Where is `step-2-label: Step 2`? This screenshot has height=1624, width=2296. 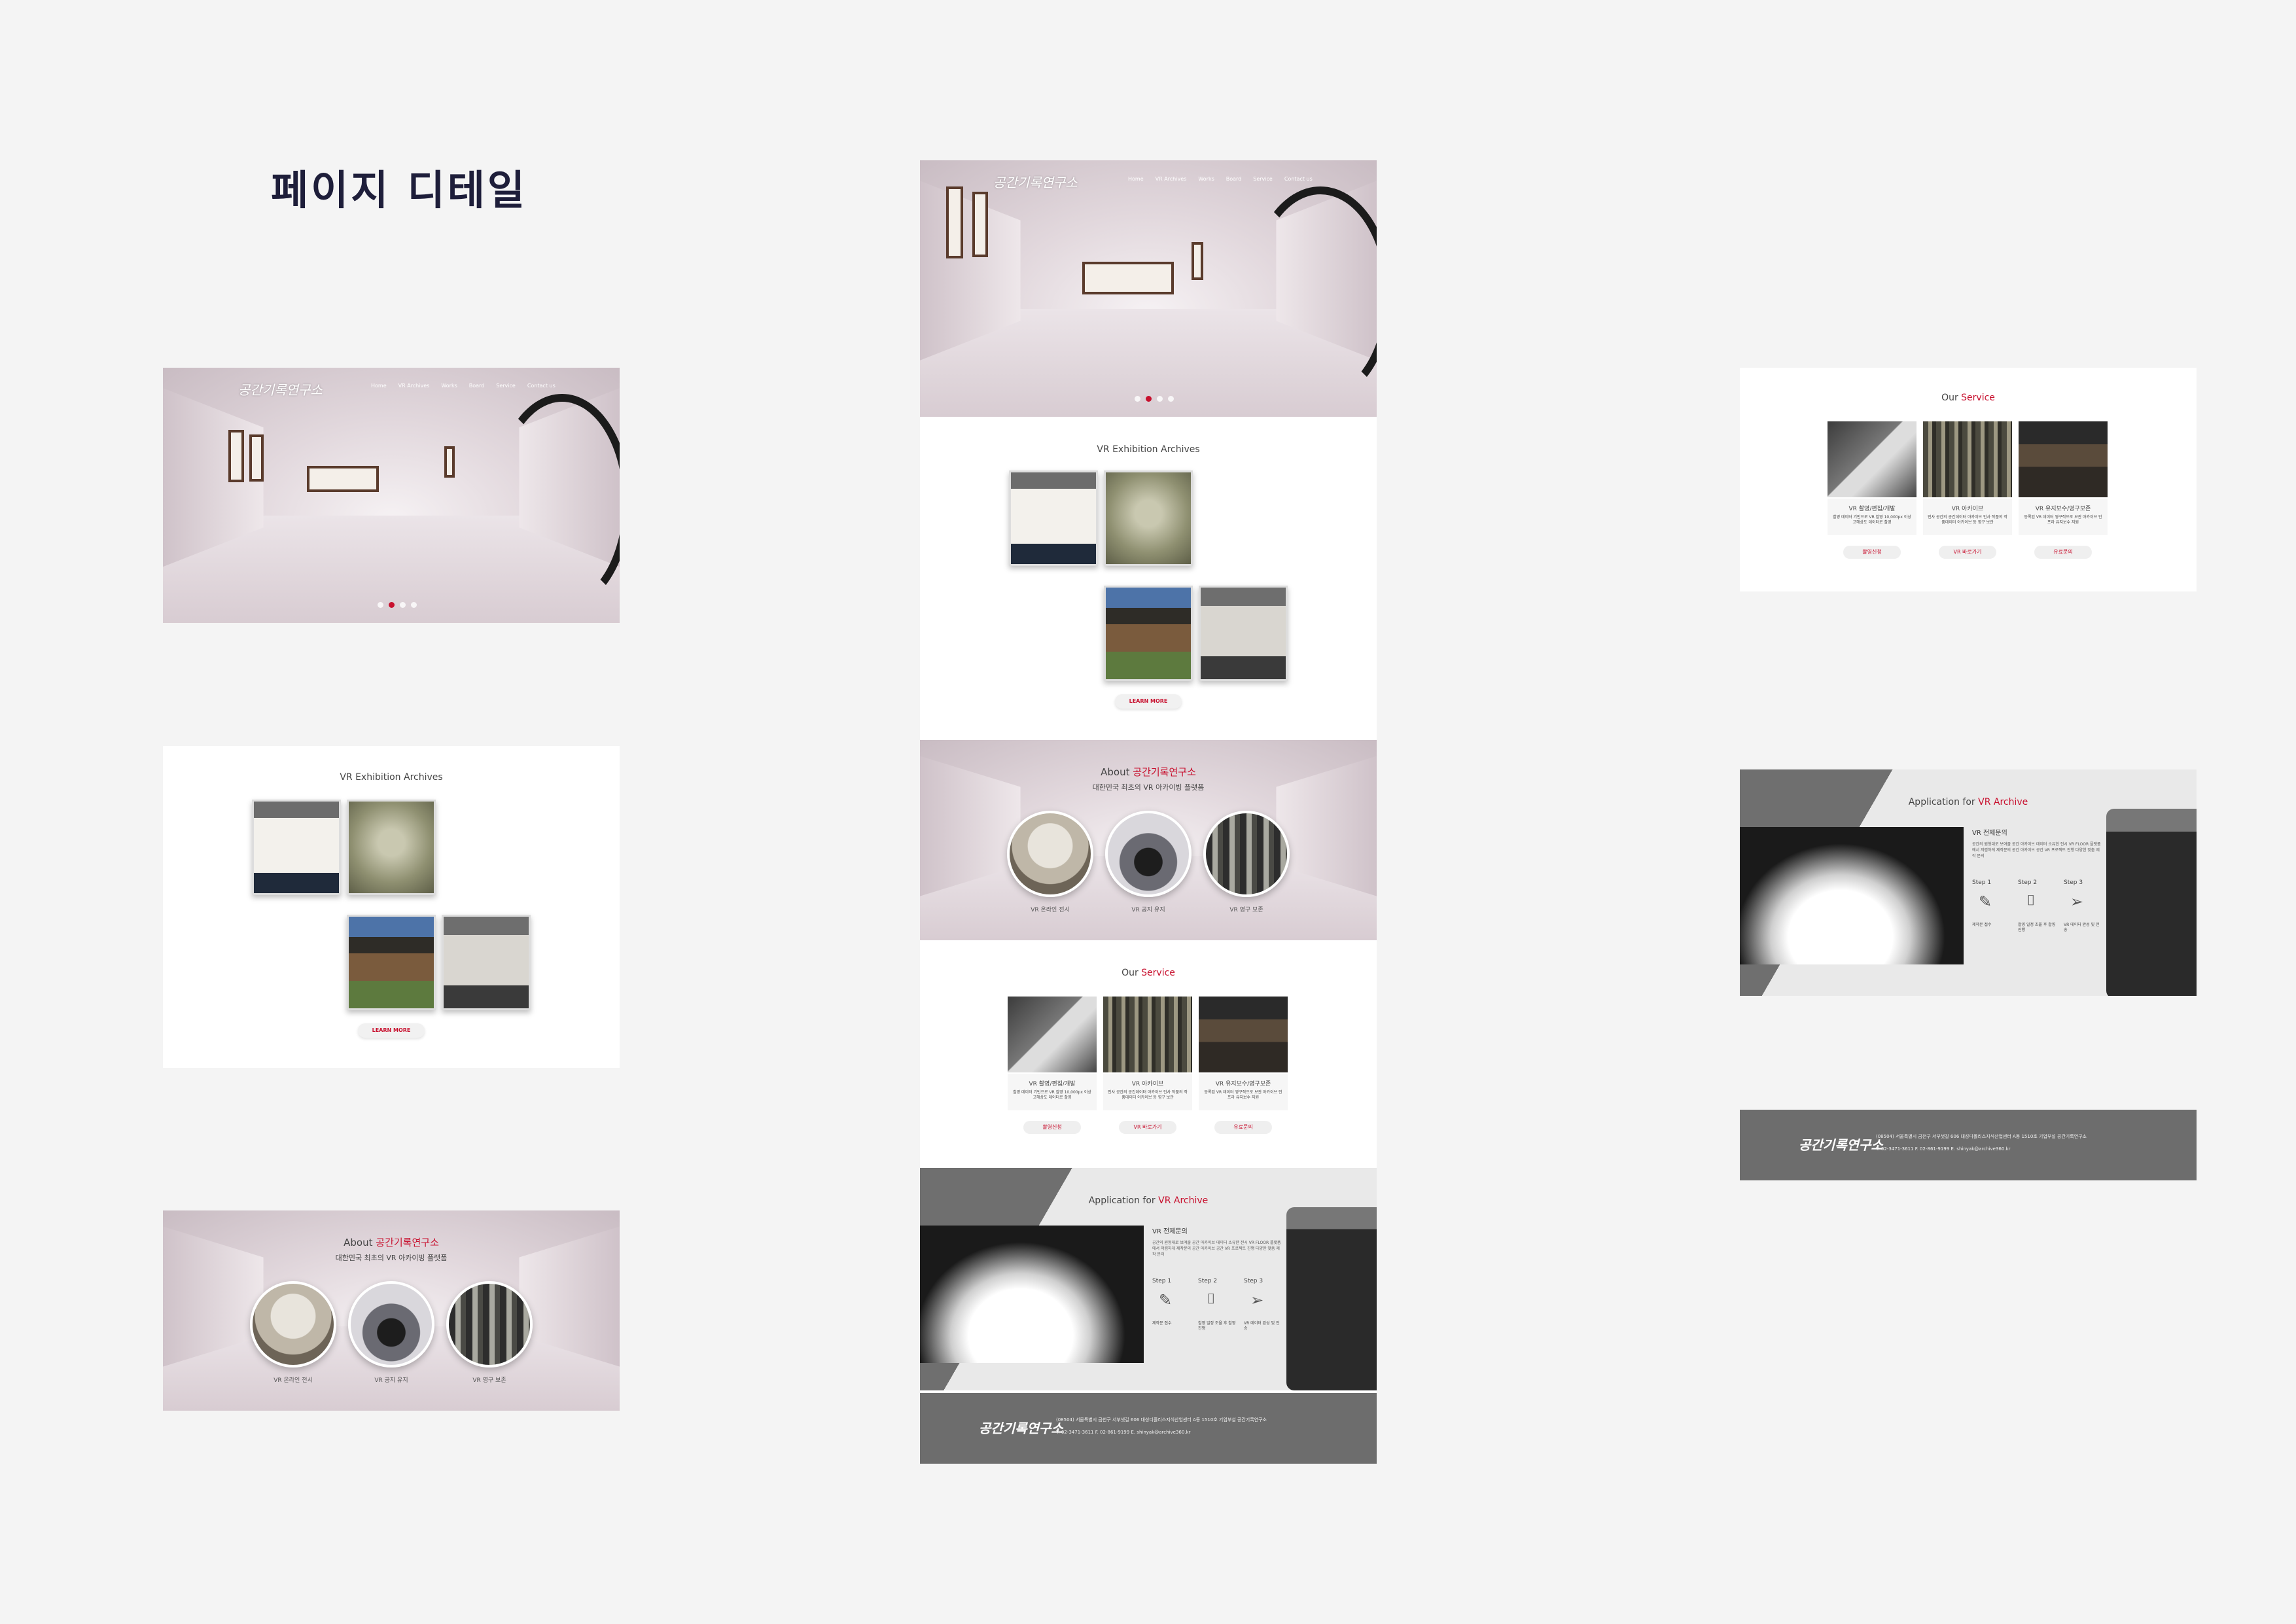
step-2-label: Step 2 is located at coordinates (1208, 1281).